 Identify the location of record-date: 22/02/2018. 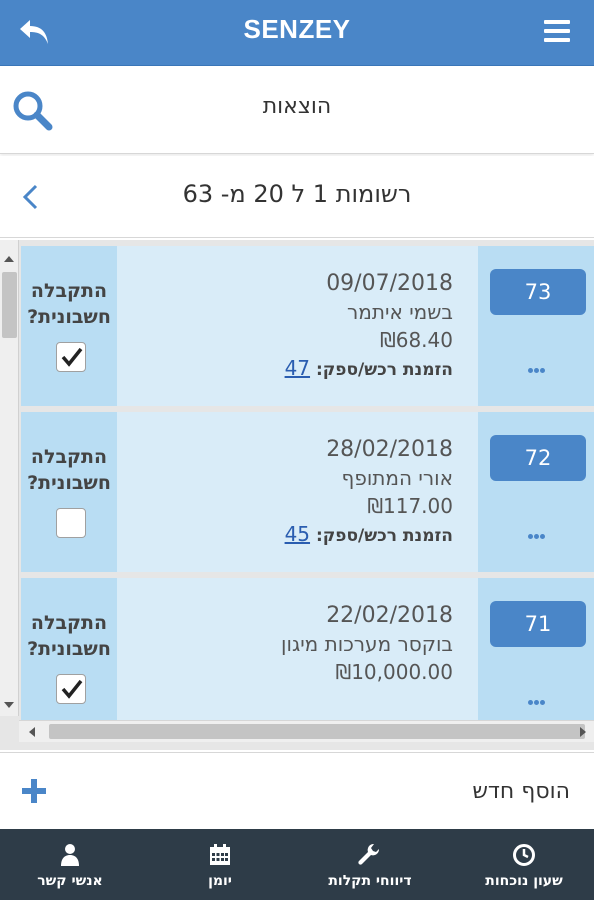
(389, 615).